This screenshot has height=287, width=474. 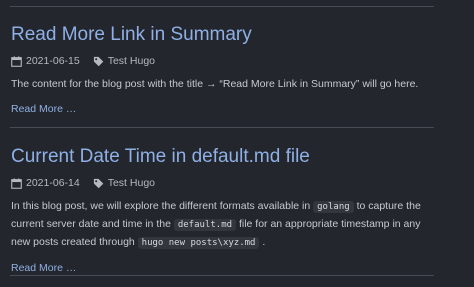 I want to click on summary-text: ., so click(x=262, y=242).